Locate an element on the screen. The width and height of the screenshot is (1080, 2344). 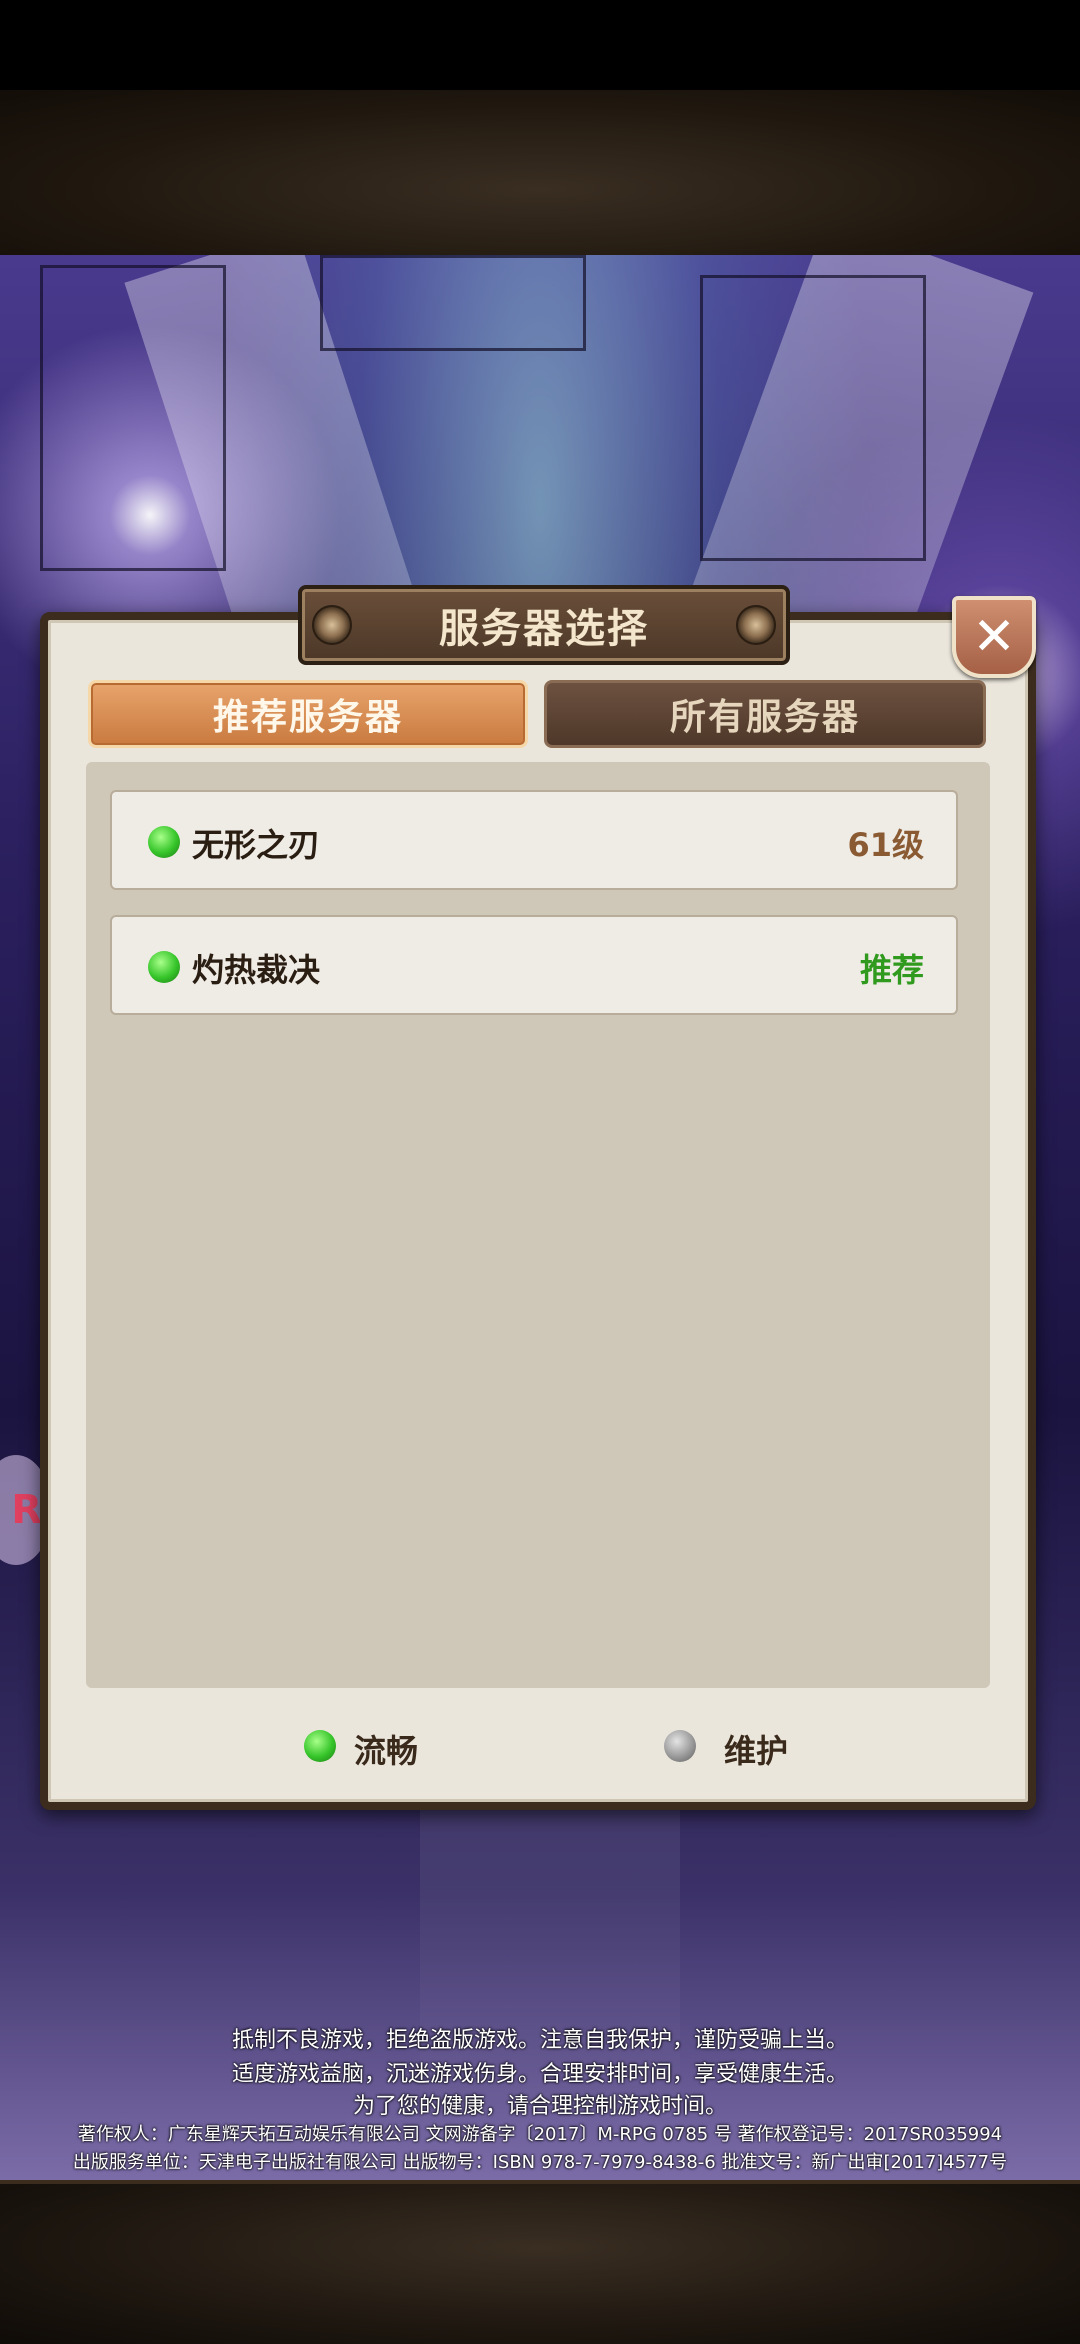
server-recommend-badge: 推荐 is located at coordinates (891, 970).